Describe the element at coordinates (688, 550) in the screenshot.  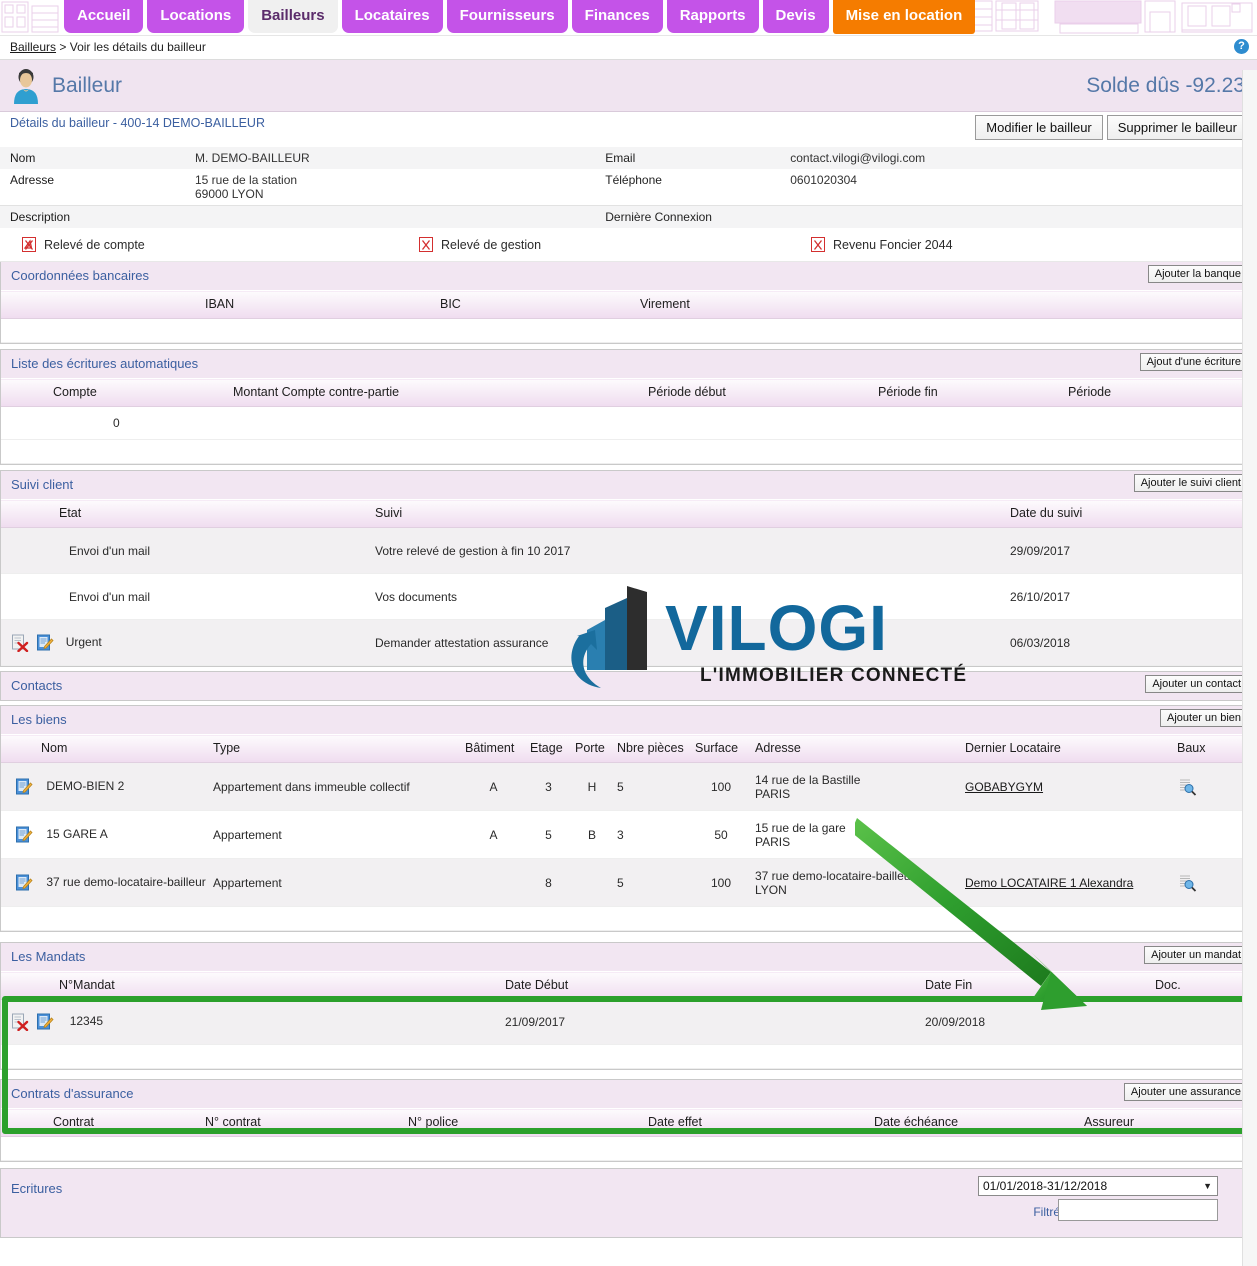
I see `cell-suivi: Votre relevé de gestion à fin 10 2017` at that location.